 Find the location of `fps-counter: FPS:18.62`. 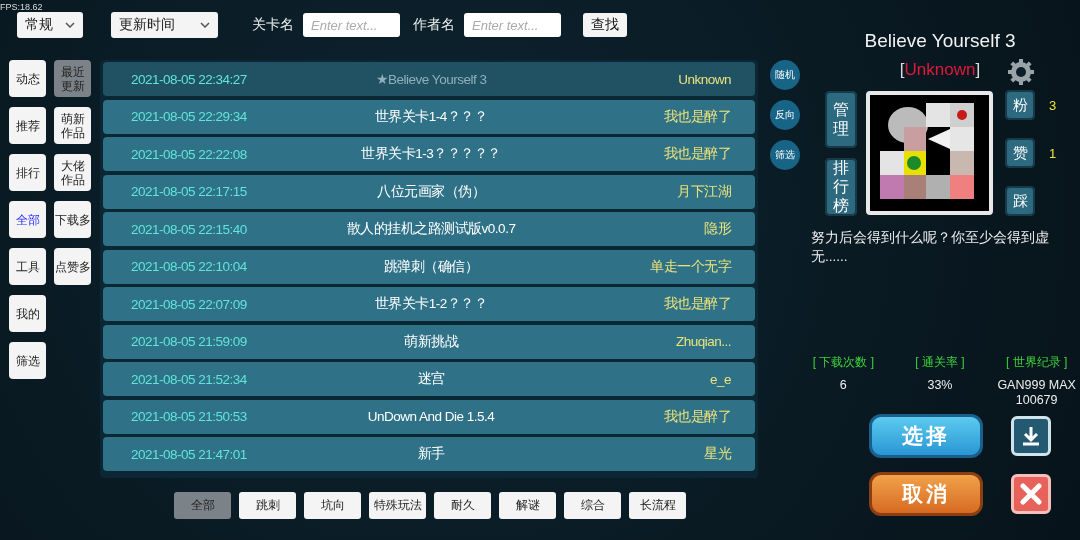

fps-counter: FPS:18.62 is located at coordinates (21, 7).